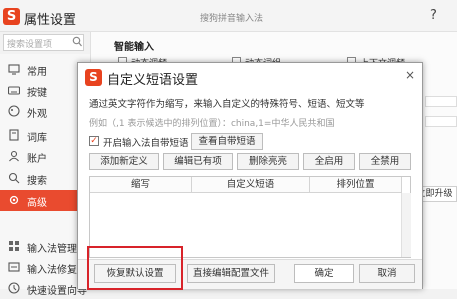 The height and width of the screenshot is (299, 457). I want to click on help-button: ?, so click(433, 15).